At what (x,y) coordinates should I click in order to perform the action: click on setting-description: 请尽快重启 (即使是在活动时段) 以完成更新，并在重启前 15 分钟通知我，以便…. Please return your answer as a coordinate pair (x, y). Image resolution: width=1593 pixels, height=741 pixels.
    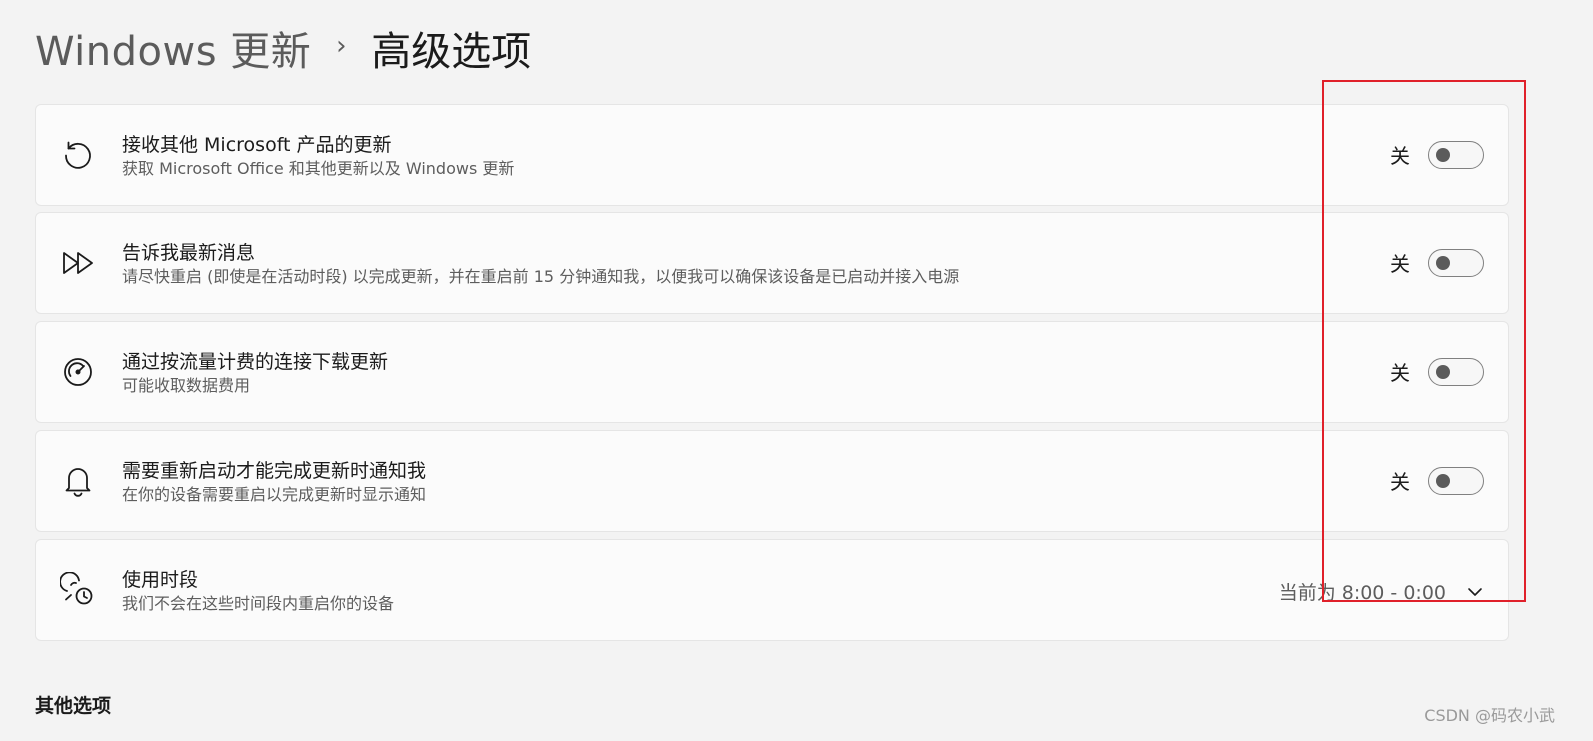
    Looking at the image, I should click on (541, 276).